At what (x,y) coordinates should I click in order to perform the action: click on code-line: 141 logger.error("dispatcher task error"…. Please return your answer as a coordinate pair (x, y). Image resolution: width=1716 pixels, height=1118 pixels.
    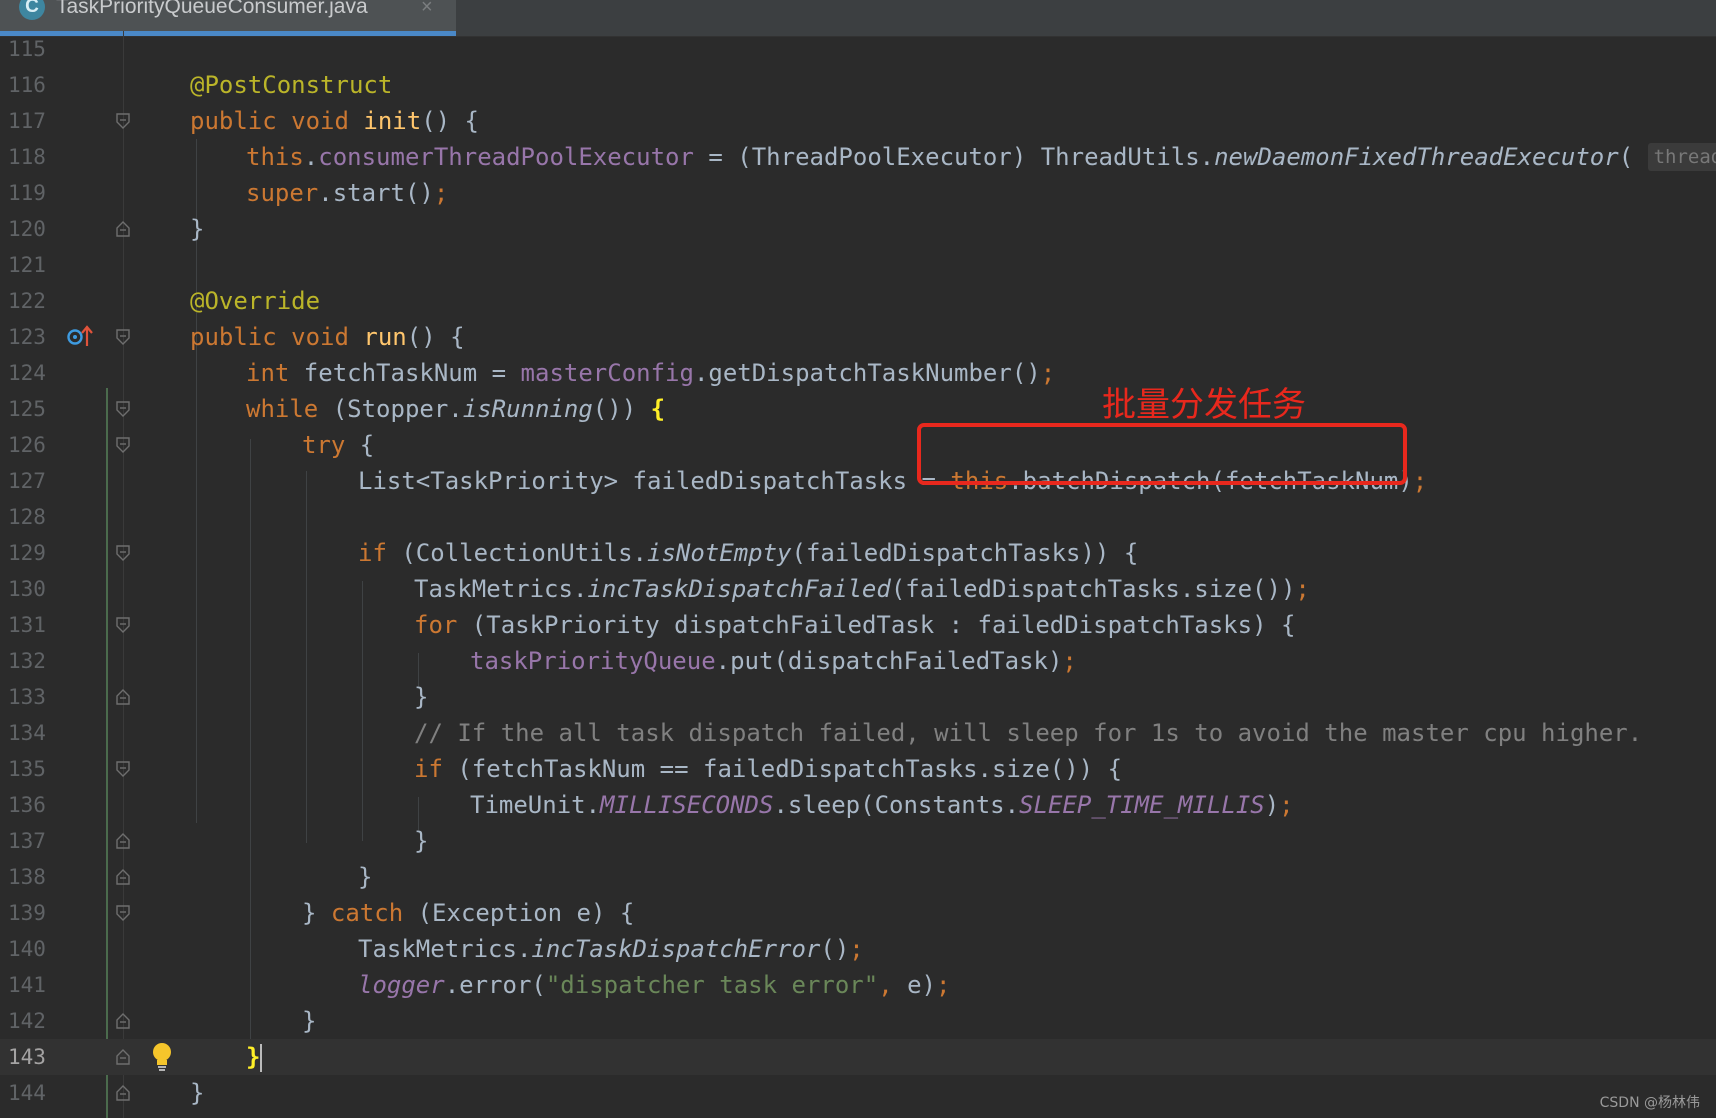
    Looking at the image, I should click on (858, 985).